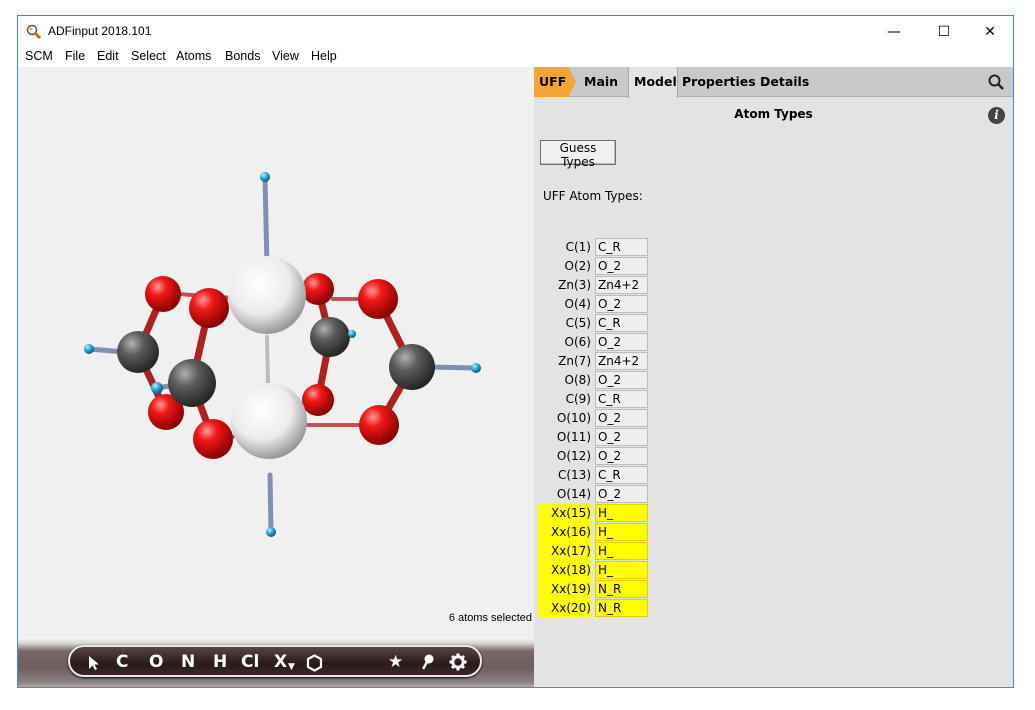 The width and height of the screenshot is (1035, 710). Describe the element at coordinates (291, 667) in the screenshot. I see `dropdown-arrow-icon: ▼` at that location.